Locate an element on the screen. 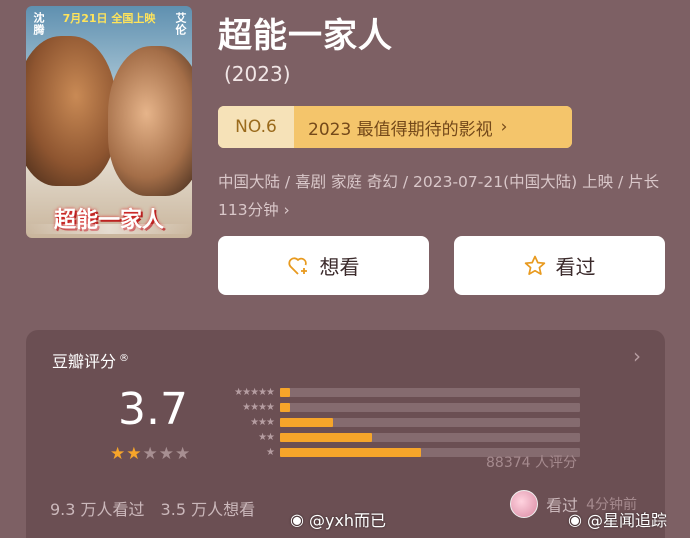  row-stars-icon: ★★★★★ is located at coordinates (254, 392).